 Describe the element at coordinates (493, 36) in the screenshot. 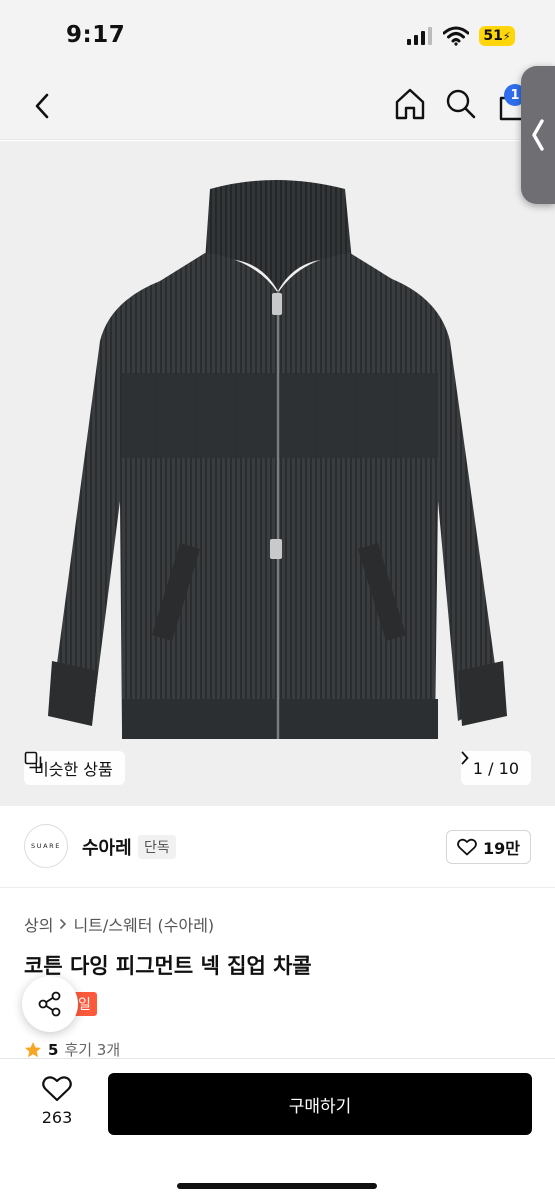

I see `battery-level: 51` at that location.